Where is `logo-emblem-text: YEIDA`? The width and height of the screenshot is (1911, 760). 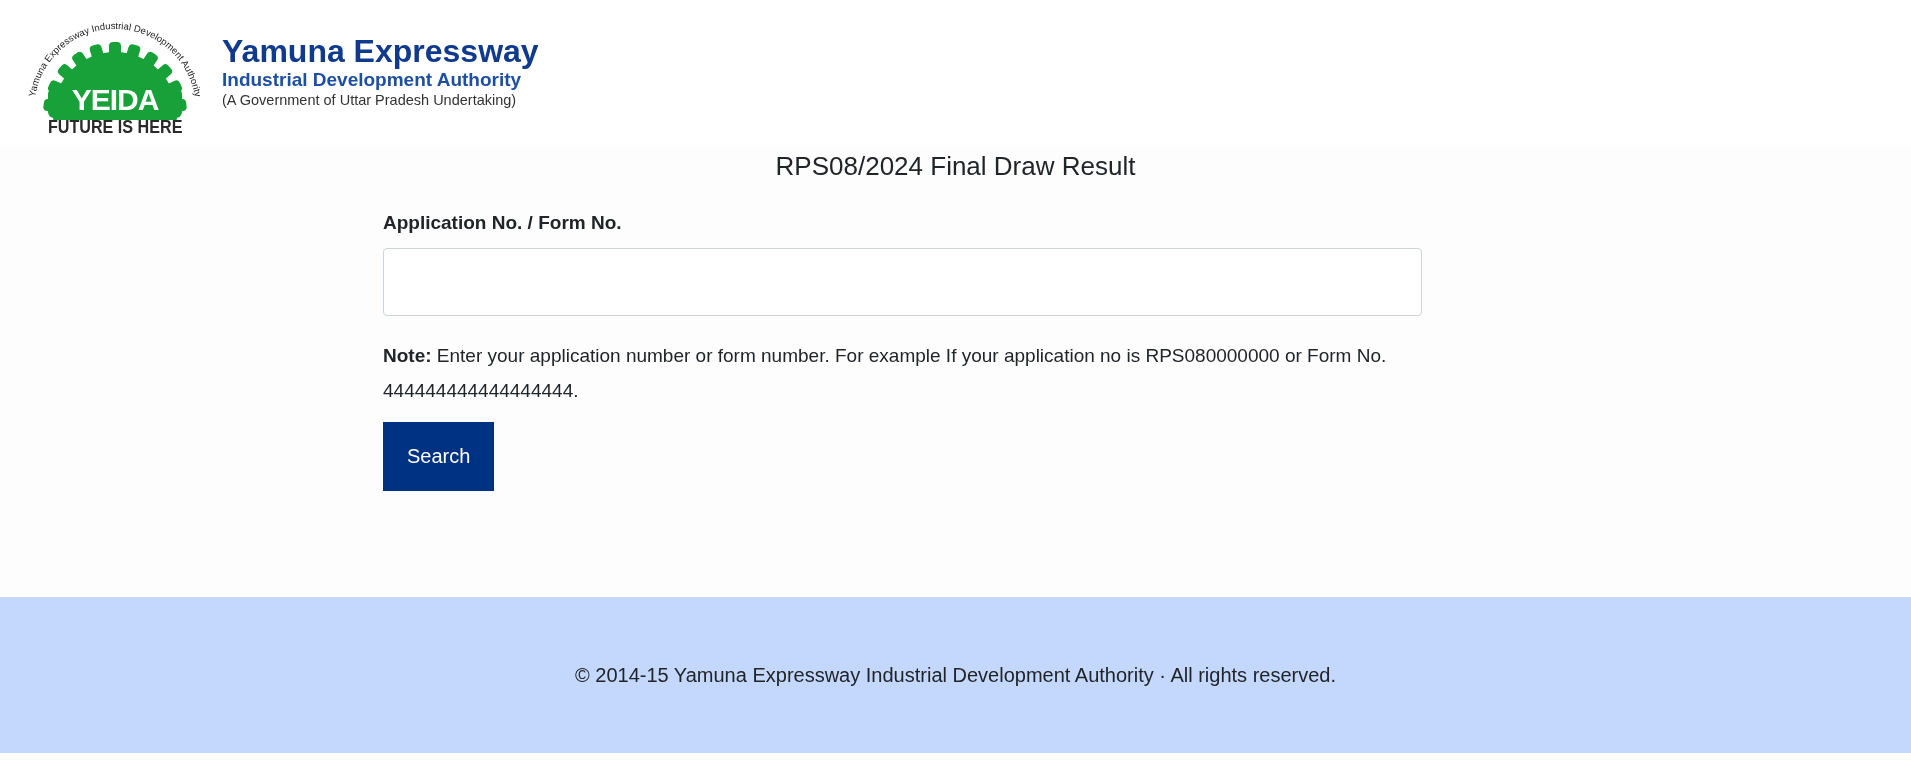
logo-emblem-text: YEIDA is located at coordinates (115, 99).